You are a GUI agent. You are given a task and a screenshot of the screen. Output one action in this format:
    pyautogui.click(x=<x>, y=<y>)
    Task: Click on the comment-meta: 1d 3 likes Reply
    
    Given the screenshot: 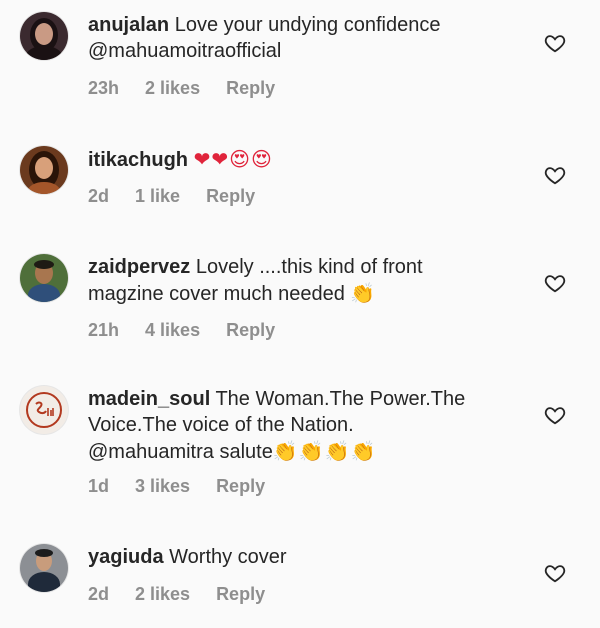 What is the action you would take?
    pyautogui.click(x=176, y=486)
    